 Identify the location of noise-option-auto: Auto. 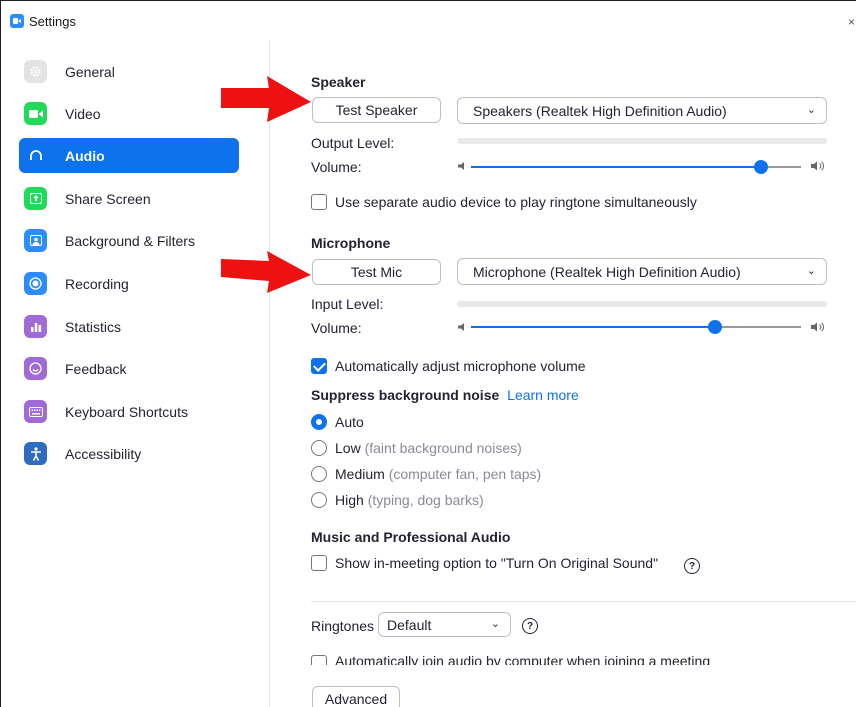
(349, 422).